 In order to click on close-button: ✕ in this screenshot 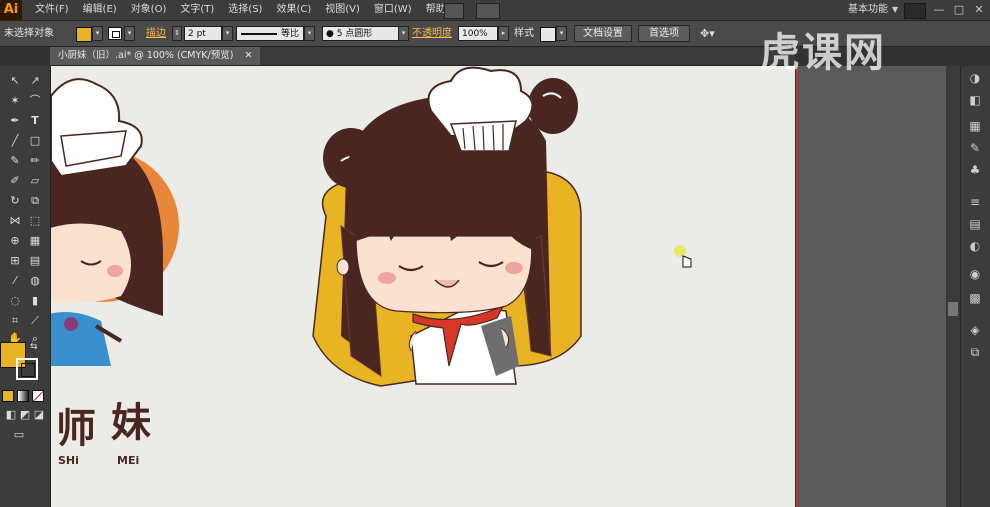, I will do `click(979, 10)`.